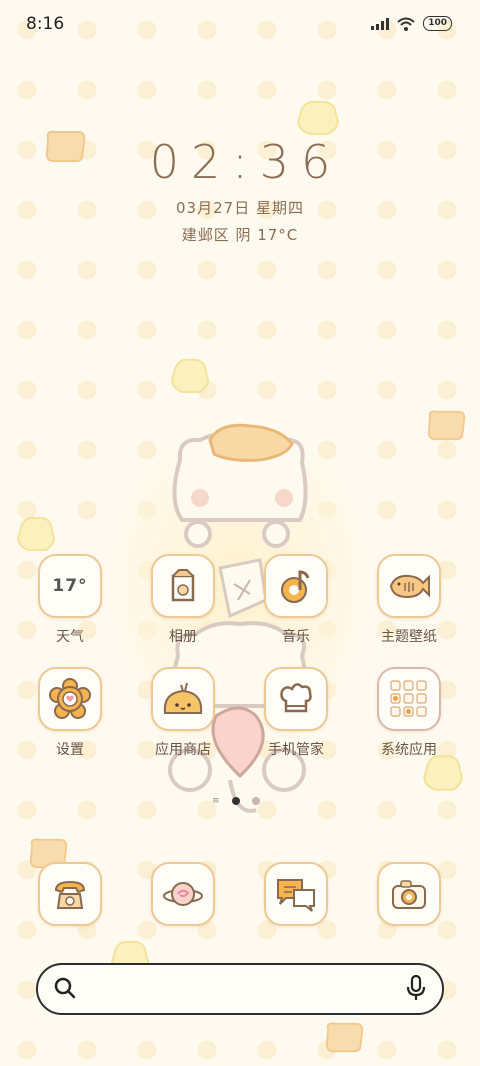 Image resolution: width=480 pixels, height=1066 pixels. I want to click on page-indicator: ≡, so click(236, 801).